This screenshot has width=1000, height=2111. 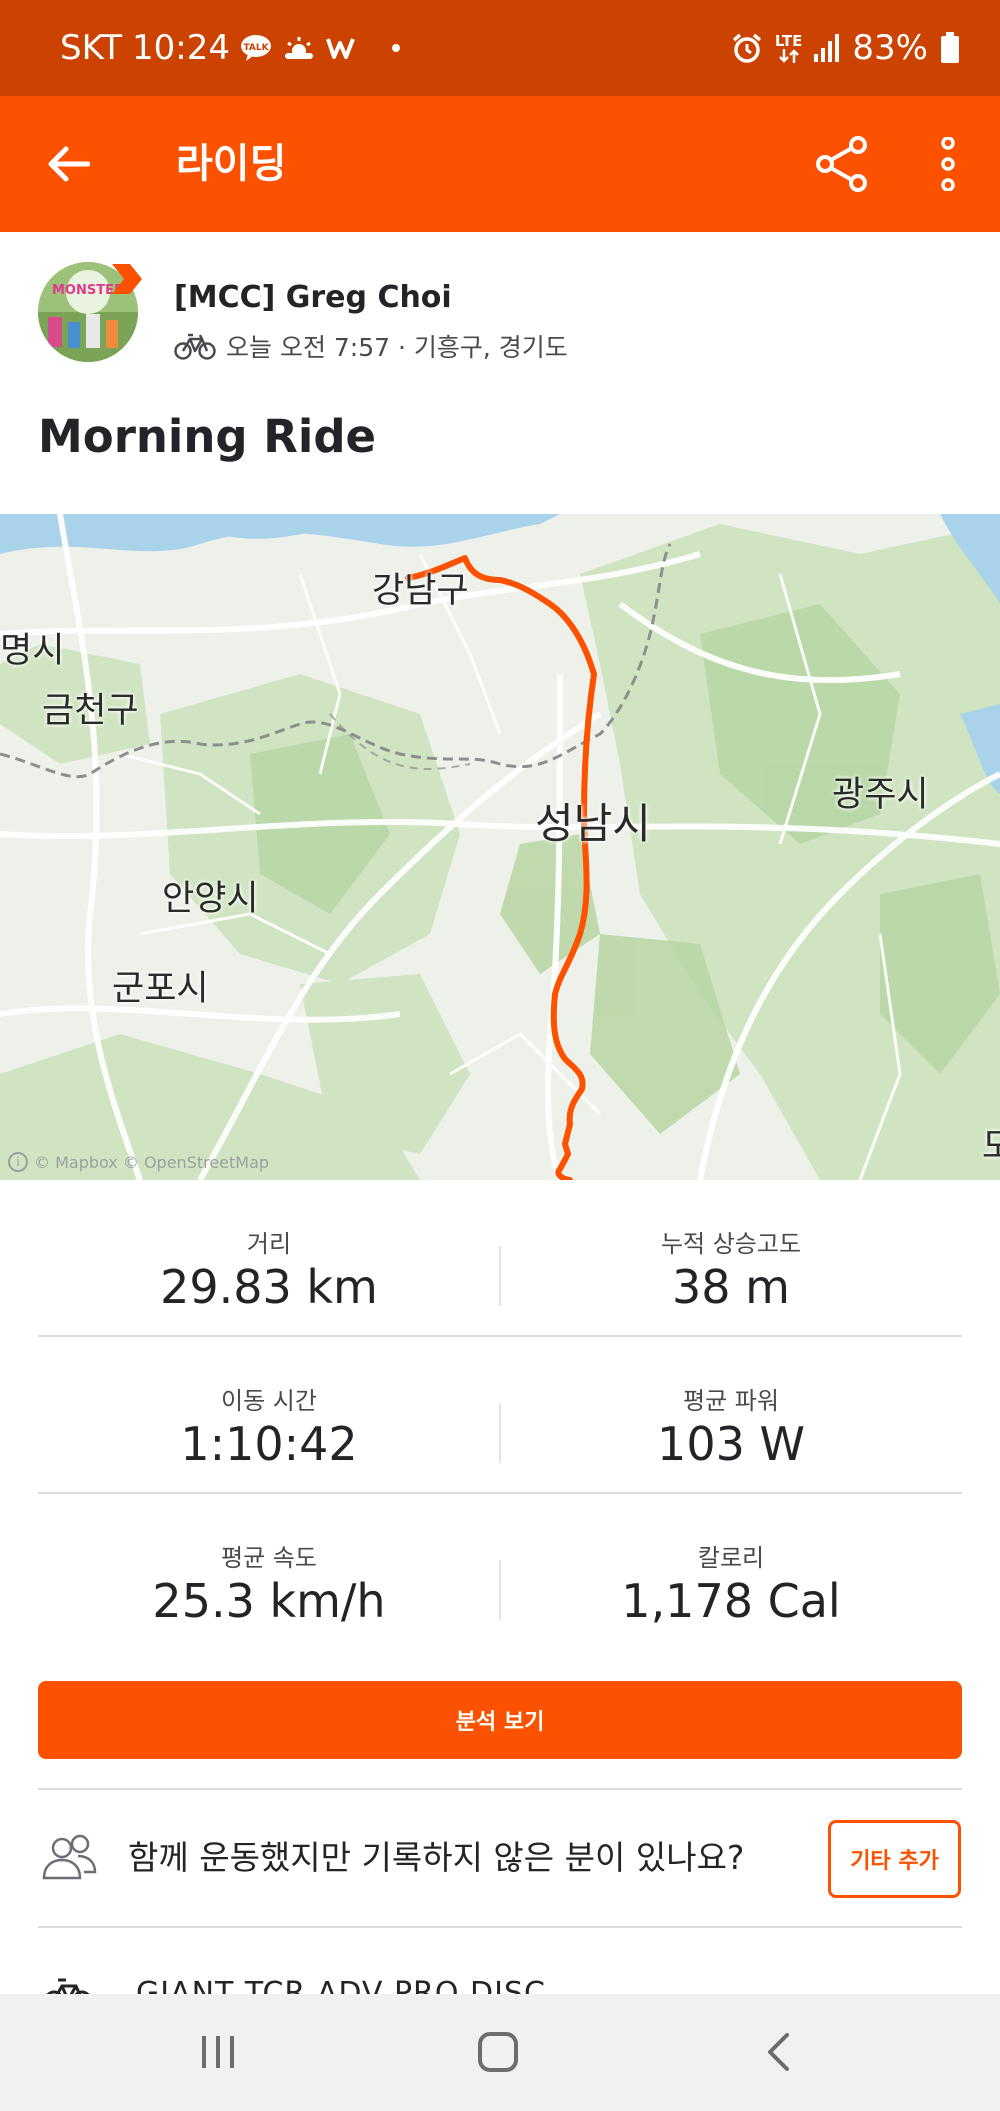 What do you see at coordinates (731, 1444) in the screenshot?
I see `stat-value: 103 W` at bounding box center [731, 1444].